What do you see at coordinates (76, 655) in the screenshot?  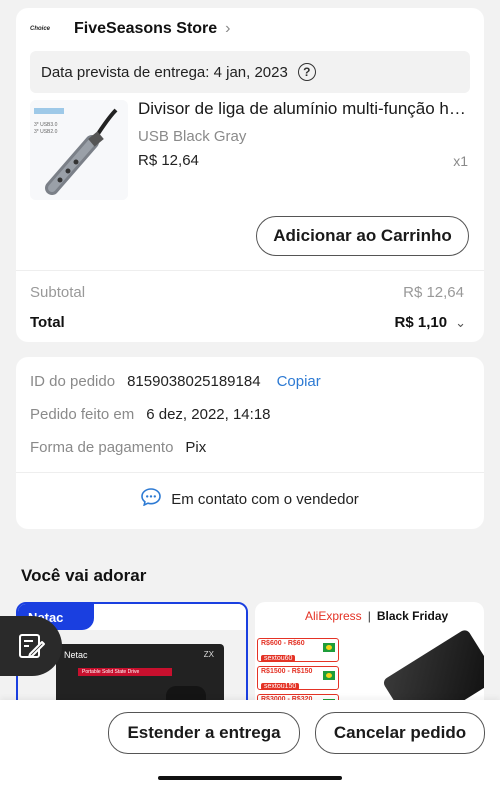 I see `box-brand: Netac` at bounding box center [76, 655].